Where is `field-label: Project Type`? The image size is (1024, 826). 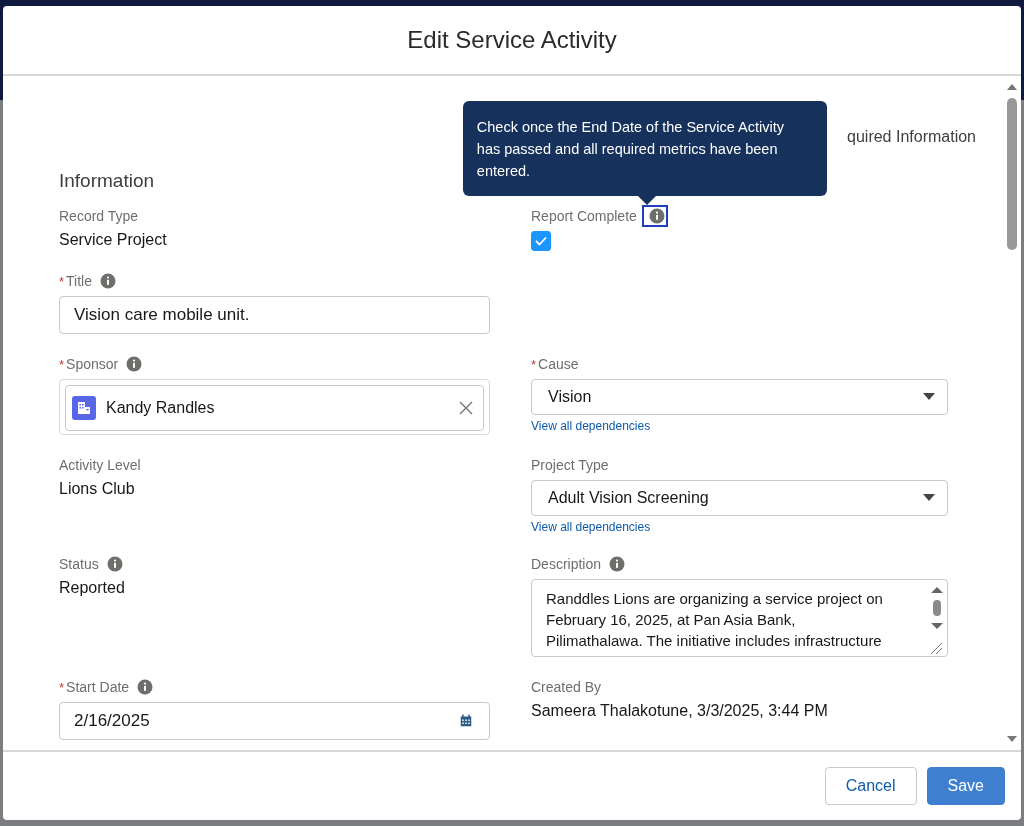 field-label: Project Type is located at coordinates (570, 465).